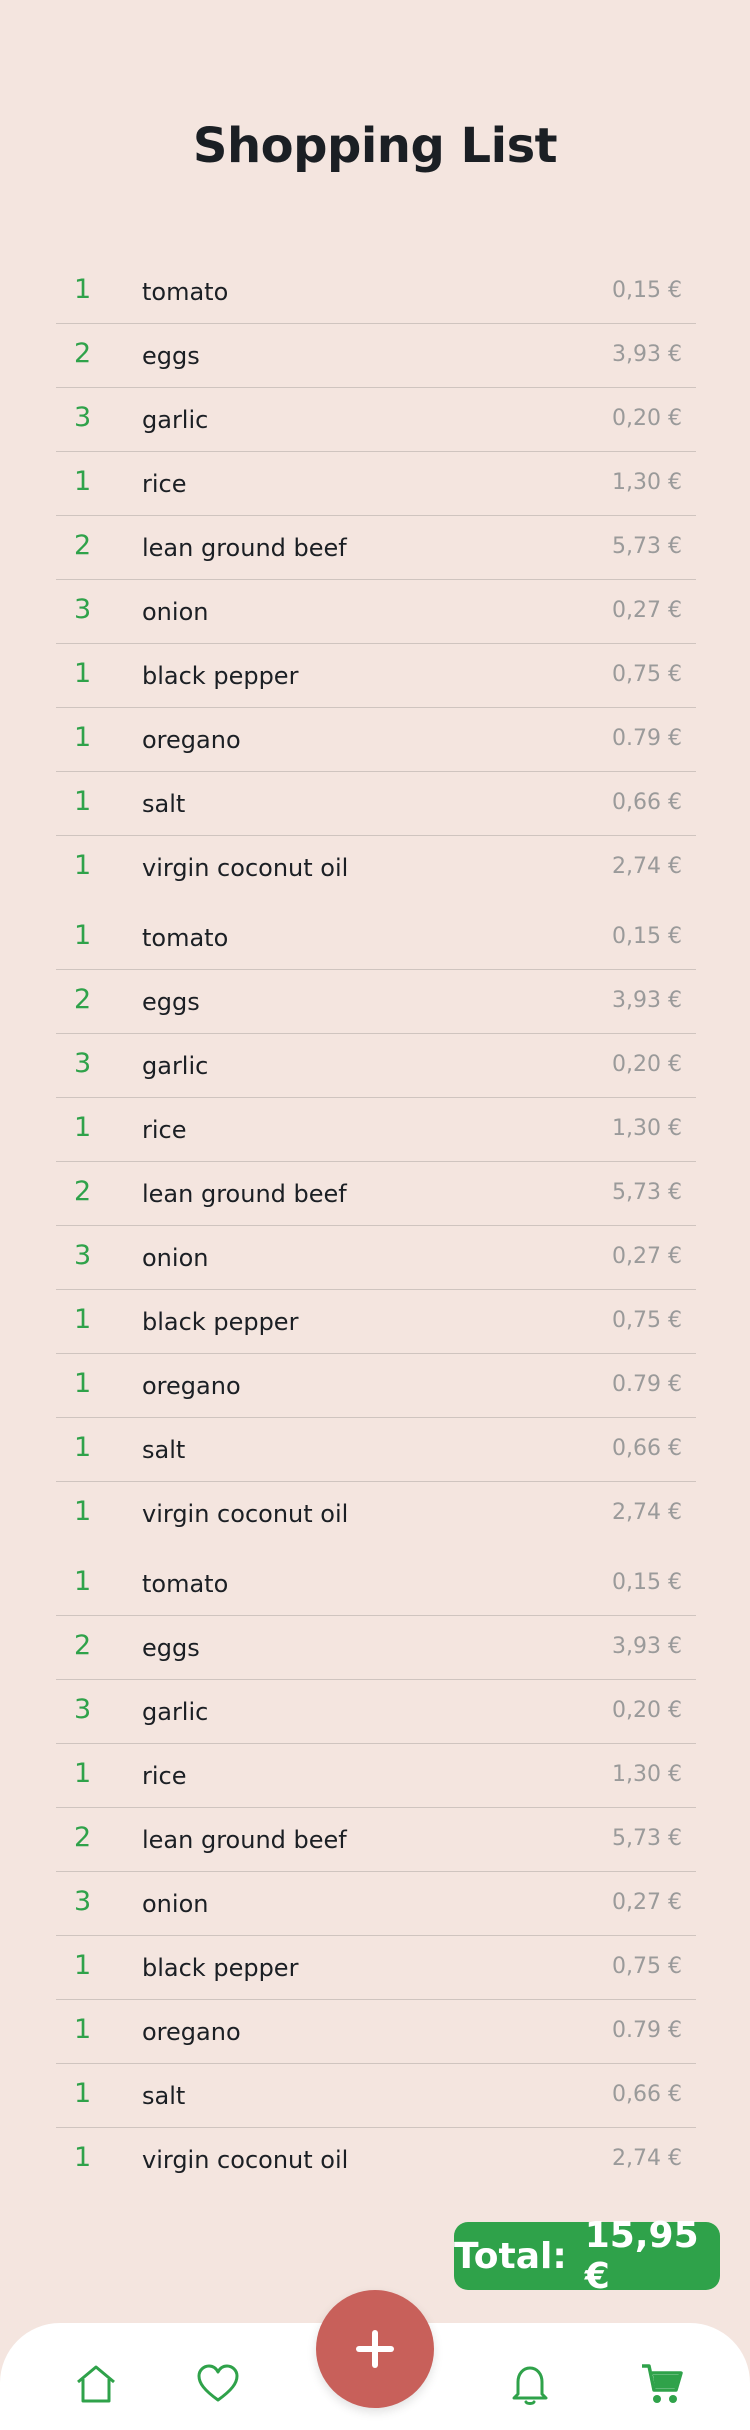  What do you see at coordinates (530, 2384) in the screenshot?
I see `bell-icon` at bounding box center [530, 2384].